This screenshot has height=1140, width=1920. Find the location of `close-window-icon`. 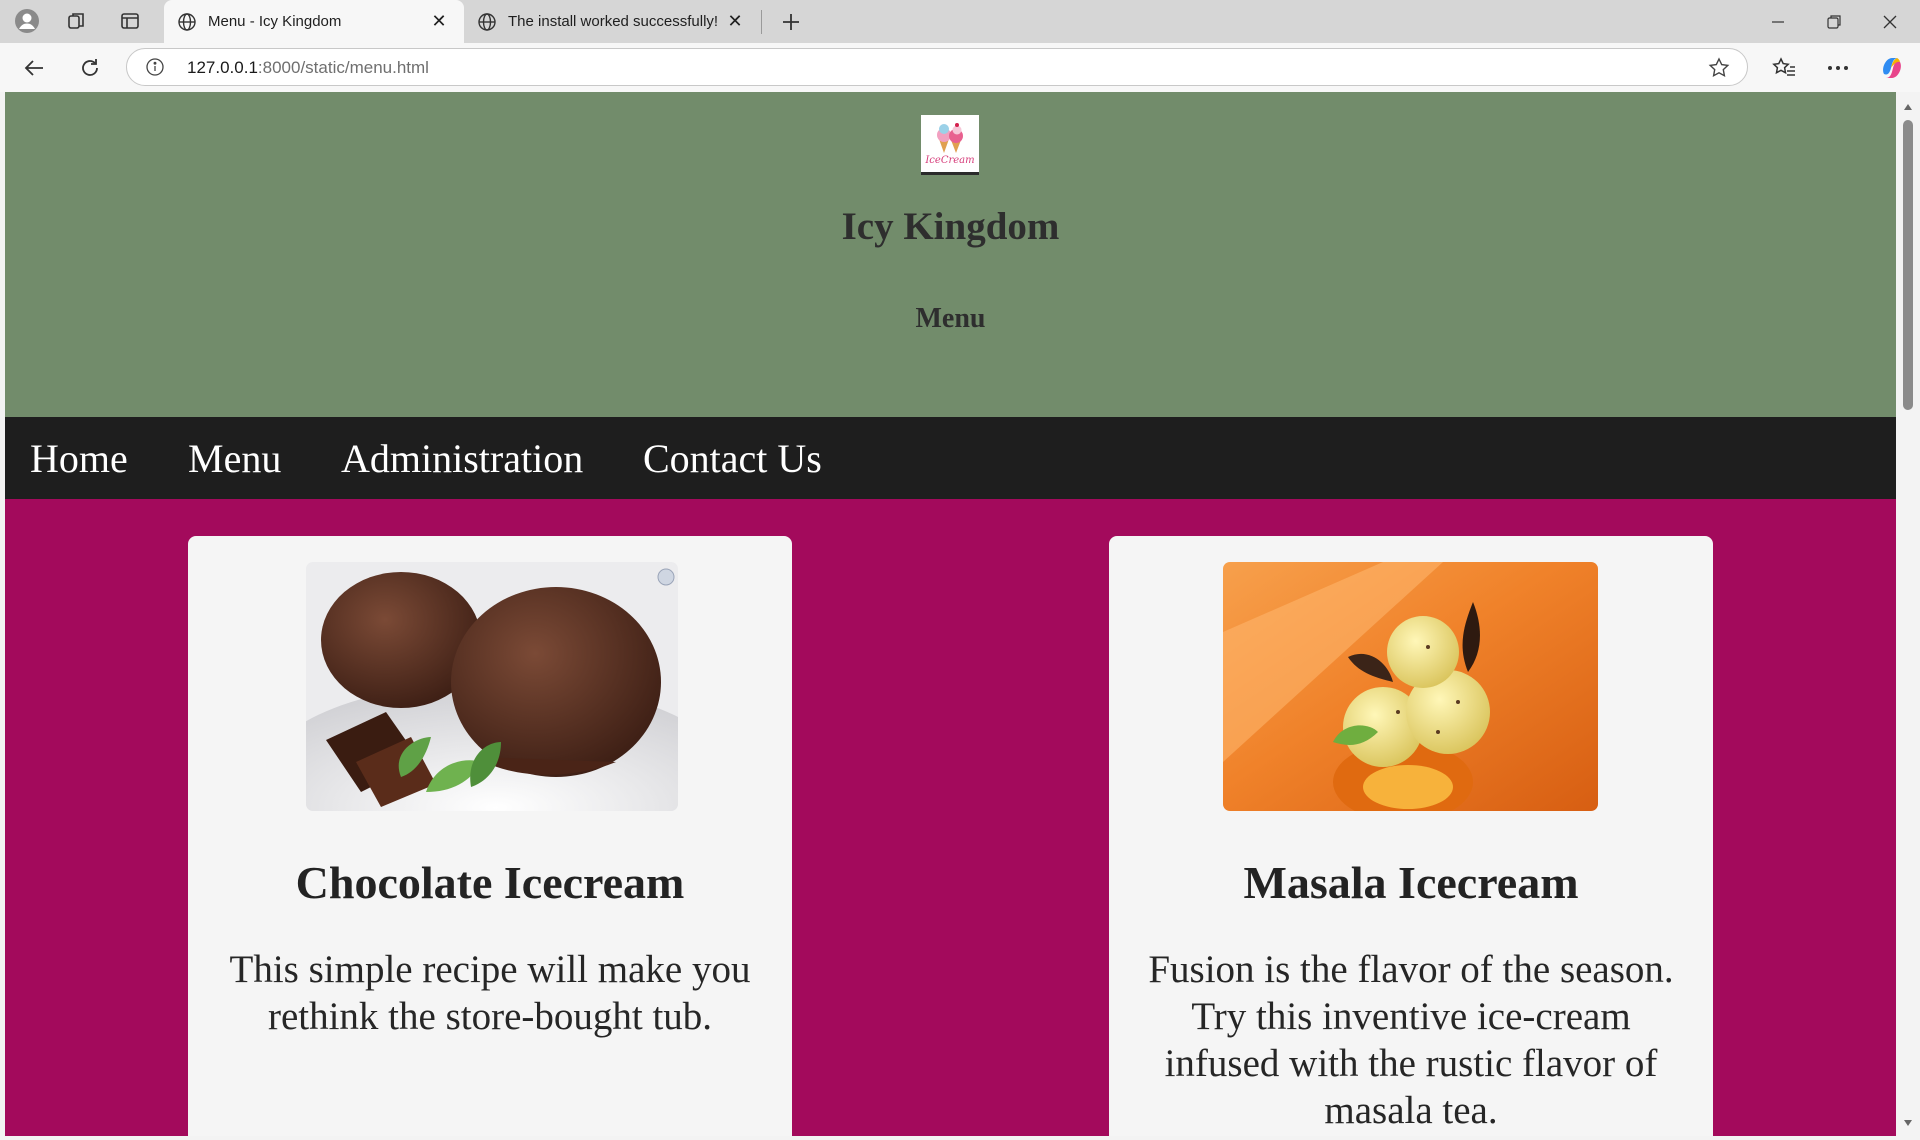

close-window-icon is located at coordinates (1890, 21).